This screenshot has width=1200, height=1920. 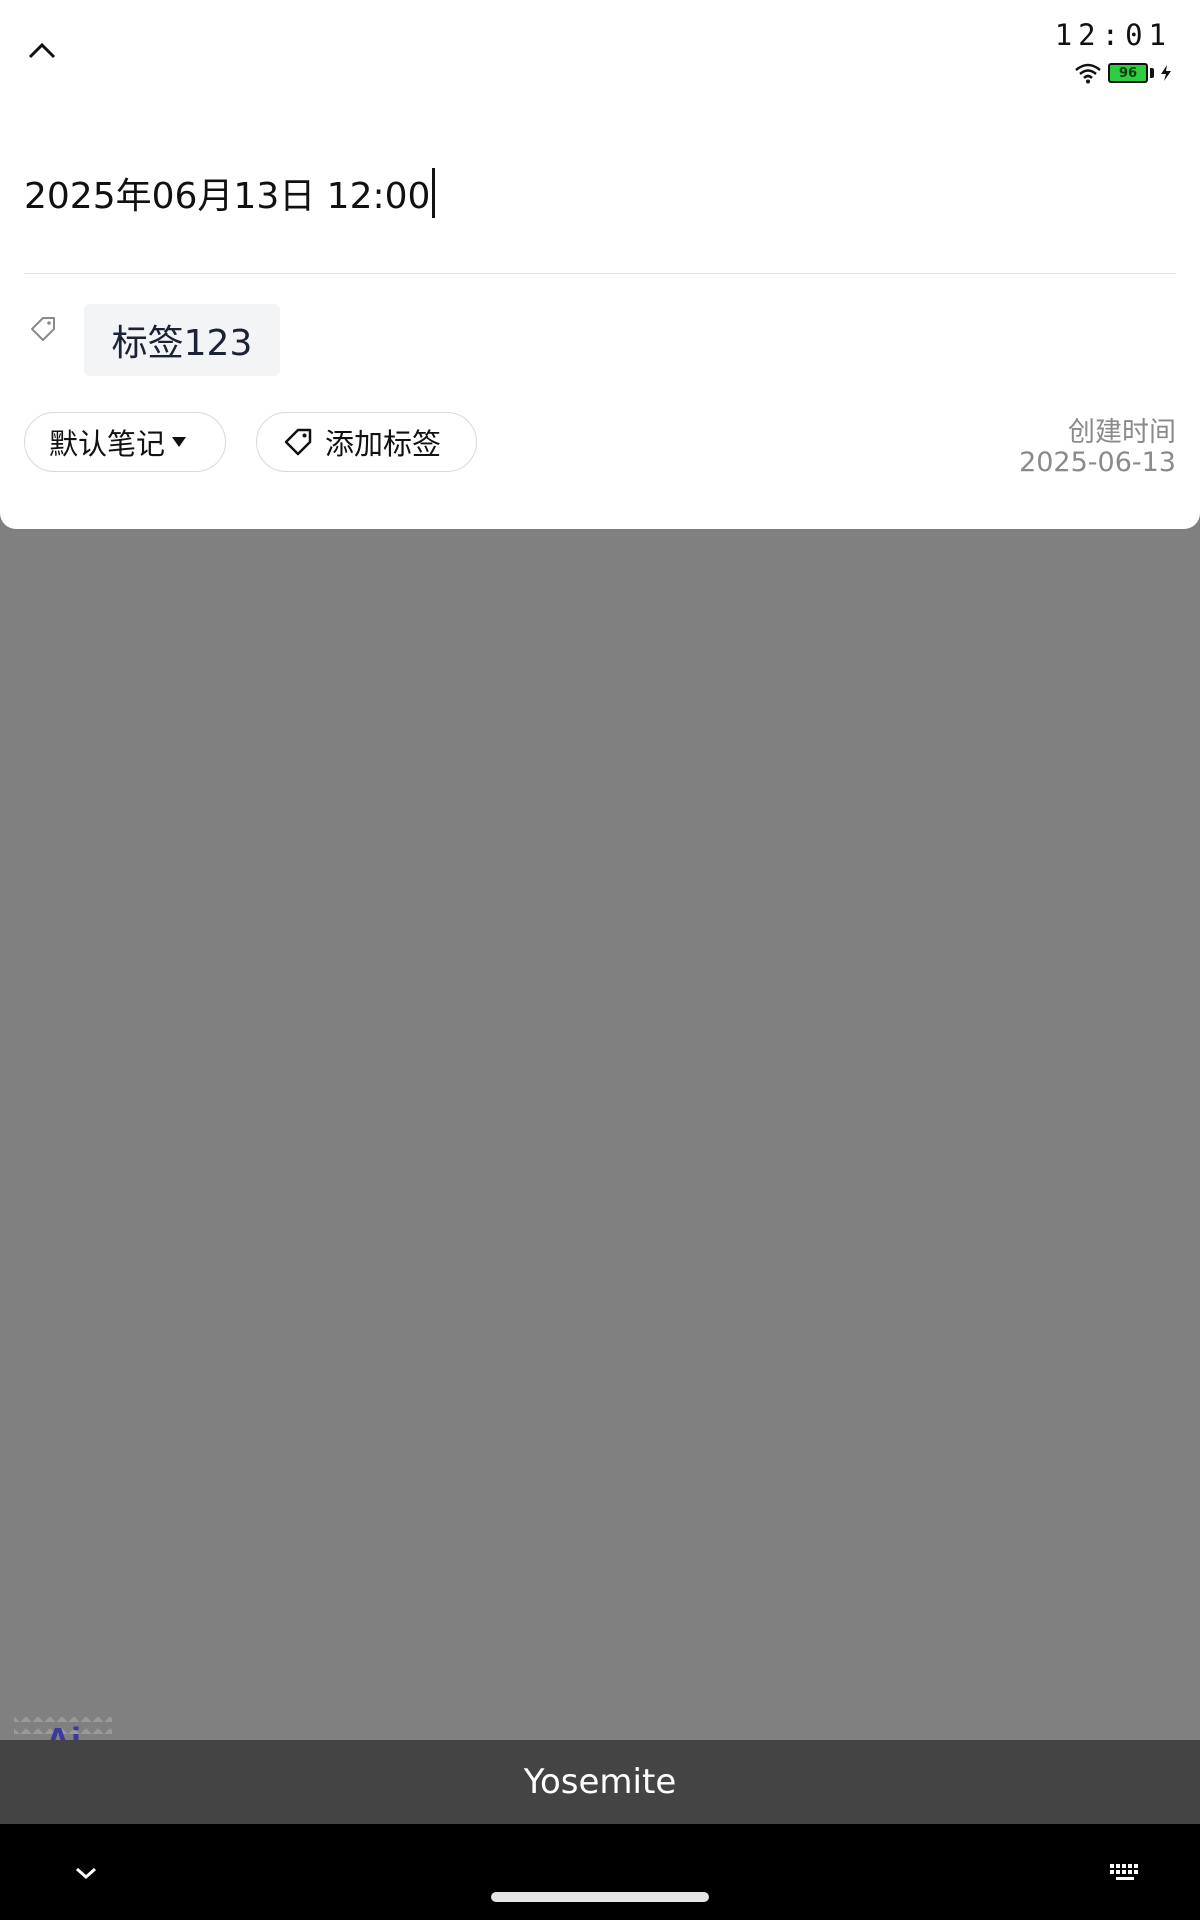 I want to click on add-tag-label: 添加标签, so click(x=383, y=444).